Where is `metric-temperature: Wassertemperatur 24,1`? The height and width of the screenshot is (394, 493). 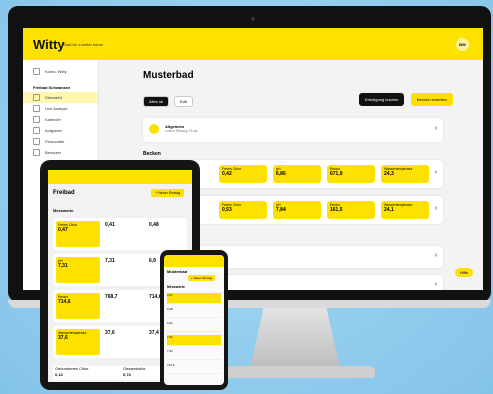
metric-temperature: Wassertemperatur 24,1 is located at coordinates (405, 210).